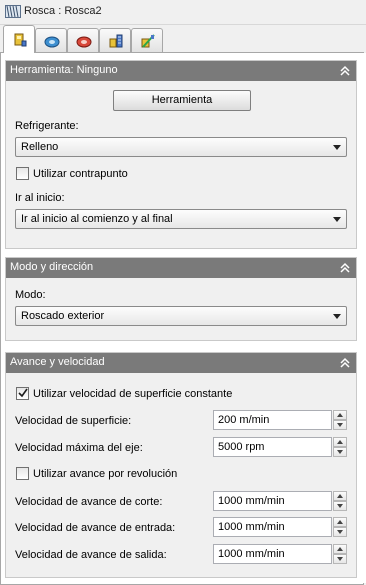  Describe the element at coordinates (64, 70) in the screenshot. I see `tool-panel-title: Herramienta: Ninguno` at that location.